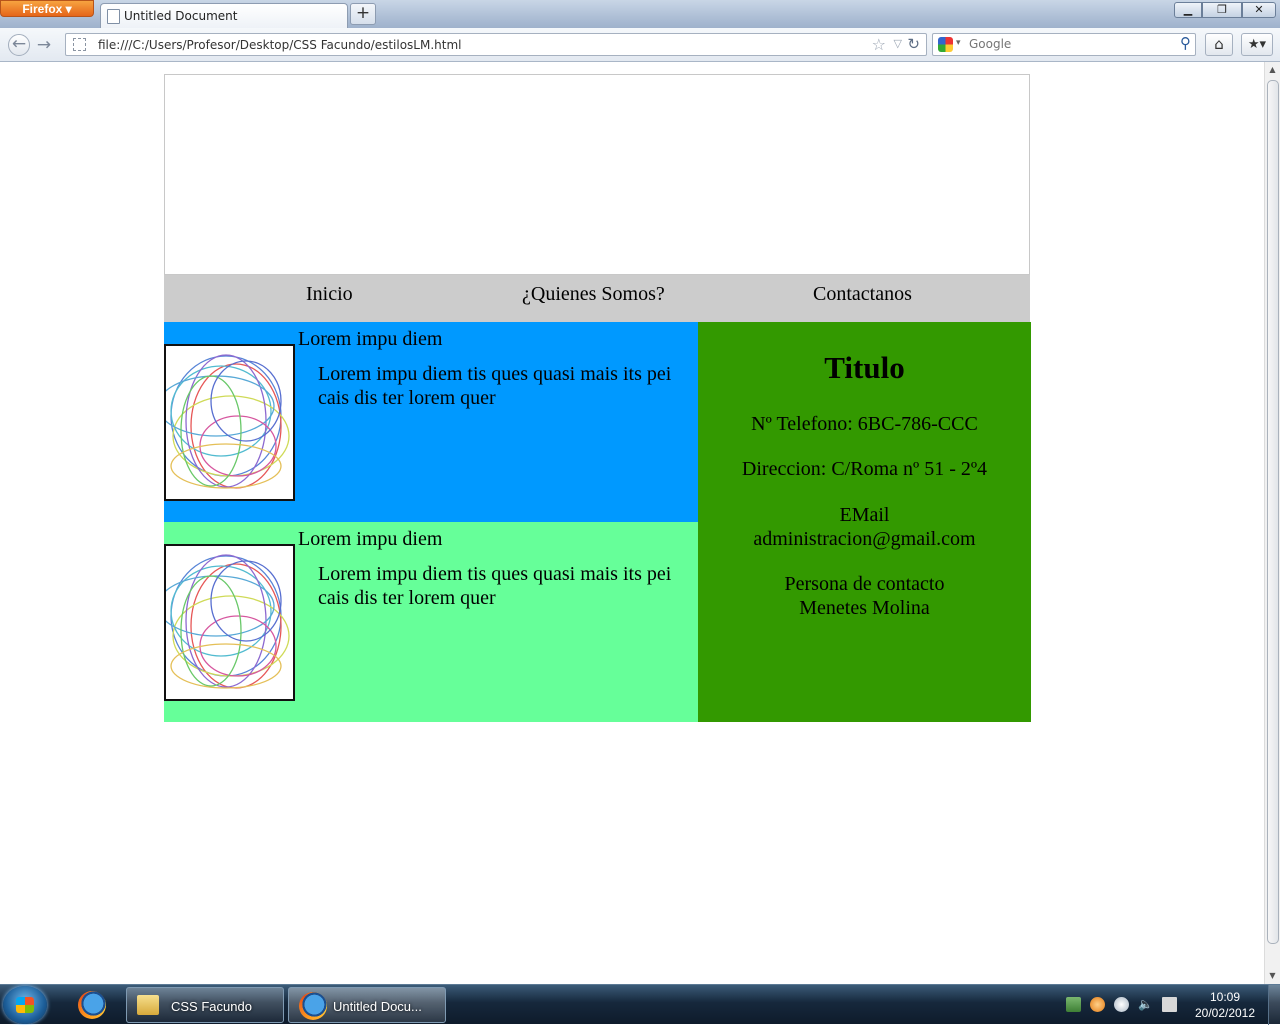 Image resolution: width=1280 pixels, height=1025 pixels. What do you see at coordinates (1069, 44) in the screenshot?
I see `search-input` at bounding box center [1069, 44].